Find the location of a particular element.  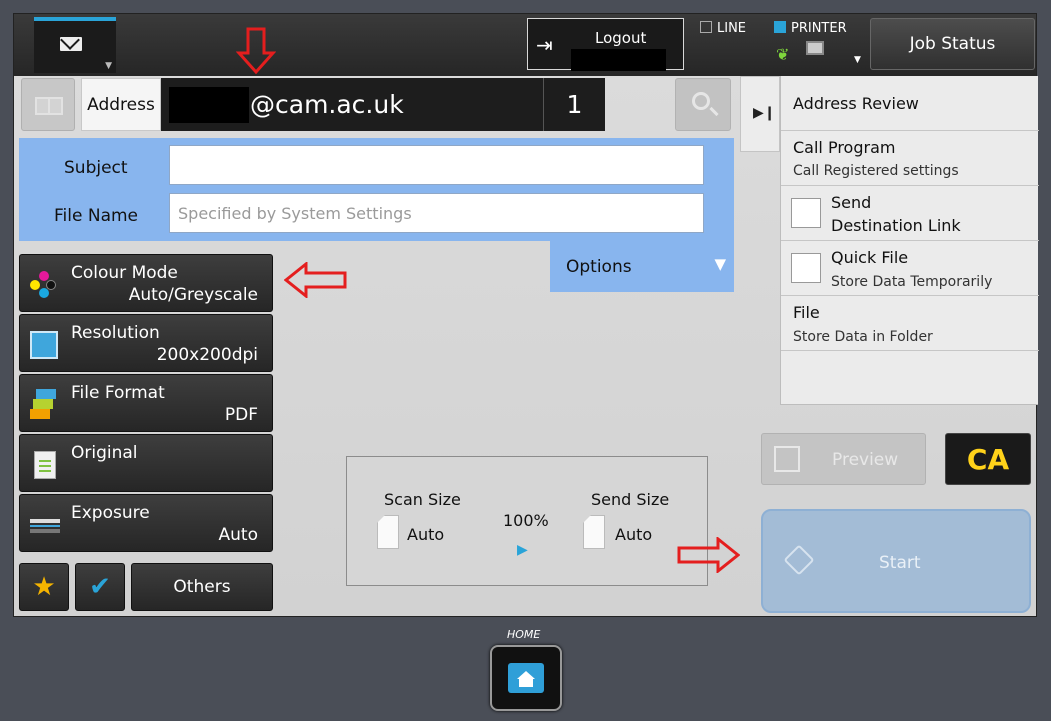

preview-icon is located at coordinates (787, 459).